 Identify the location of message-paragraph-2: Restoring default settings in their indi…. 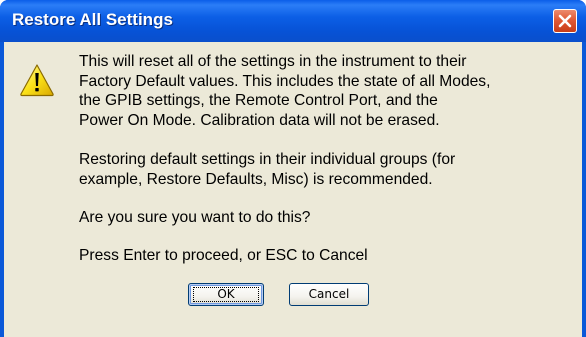
(267, 169).